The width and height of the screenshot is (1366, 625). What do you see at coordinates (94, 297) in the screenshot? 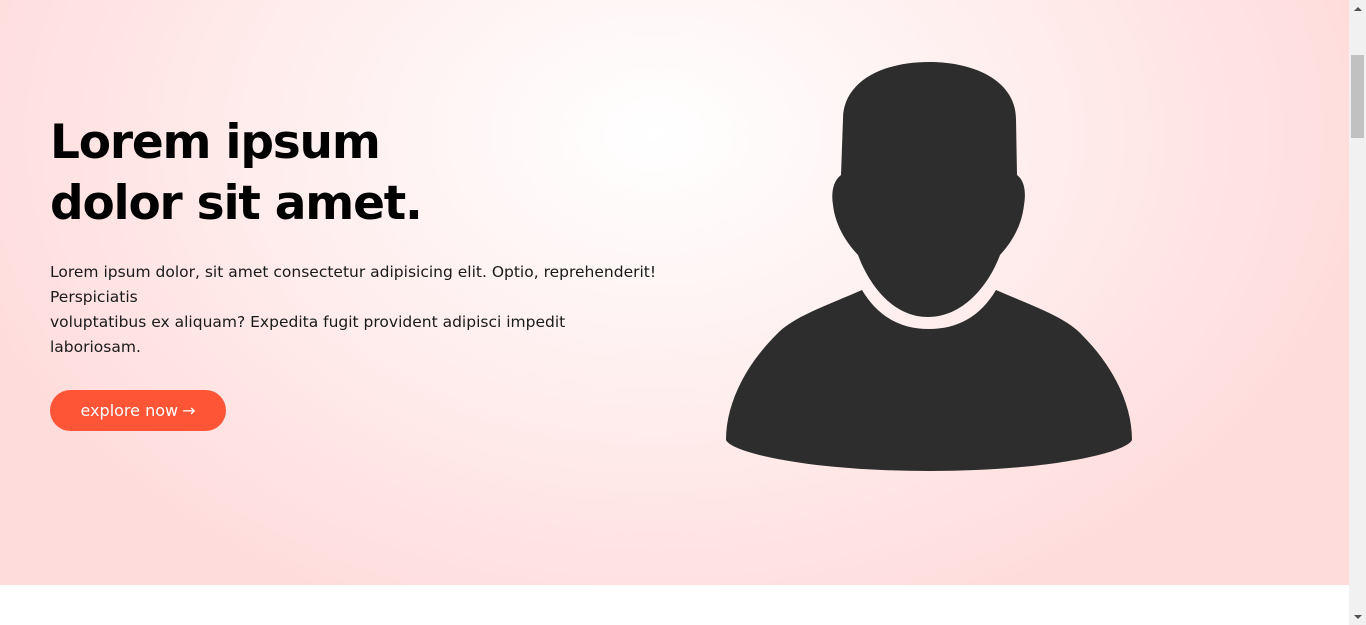
I see `hero-description-line-2: Perspiciatis` at bounding box center [94, 297].